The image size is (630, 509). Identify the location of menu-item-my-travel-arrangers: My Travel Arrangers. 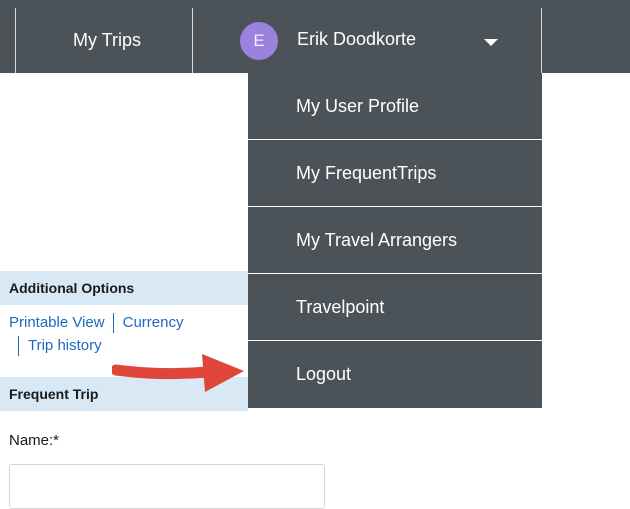
(395, 240).